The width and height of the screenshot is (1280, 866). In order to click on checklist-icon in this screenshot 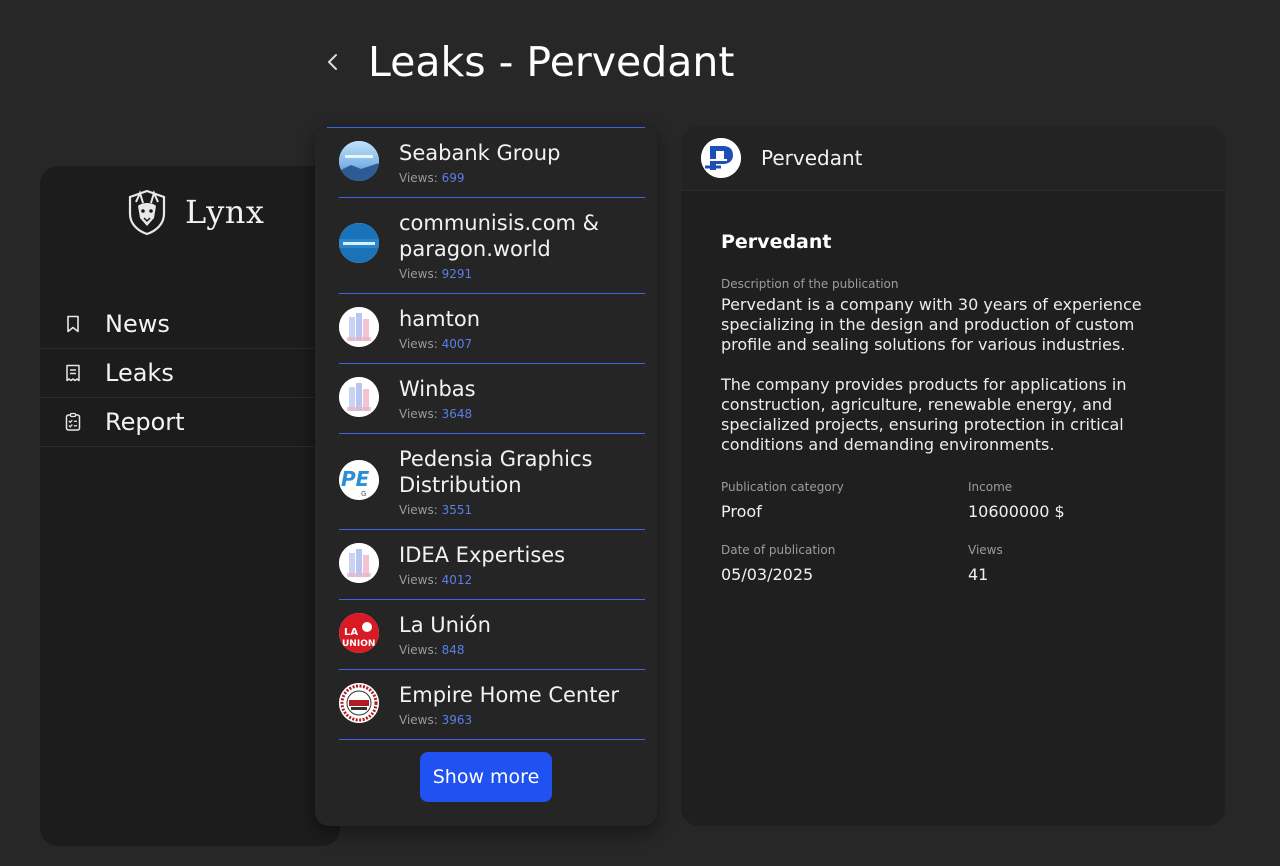, I will do `click(73, 422)`.